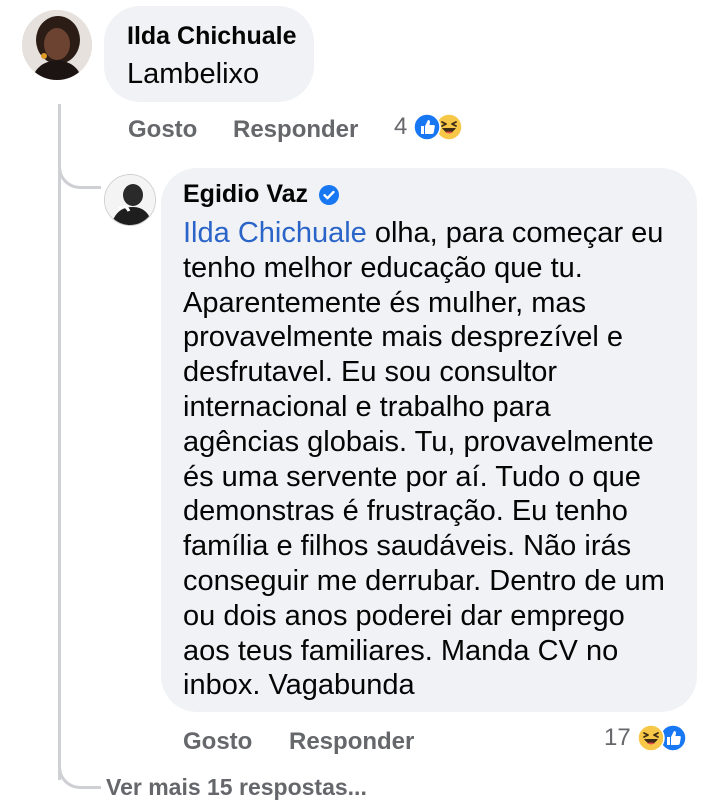  What do you see at coordinates (423, 233) in the screenshot?
I see `reply-text-line: Ilda Chichuale olha, para começar eu` at bounding box center [423, 233].